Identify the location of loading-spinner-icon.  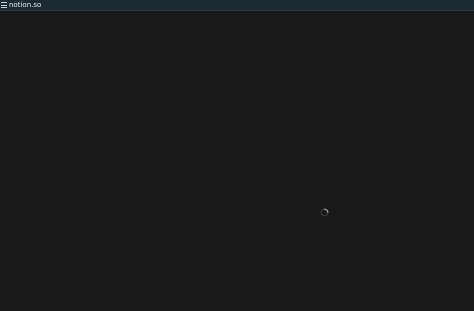
(324, 210).